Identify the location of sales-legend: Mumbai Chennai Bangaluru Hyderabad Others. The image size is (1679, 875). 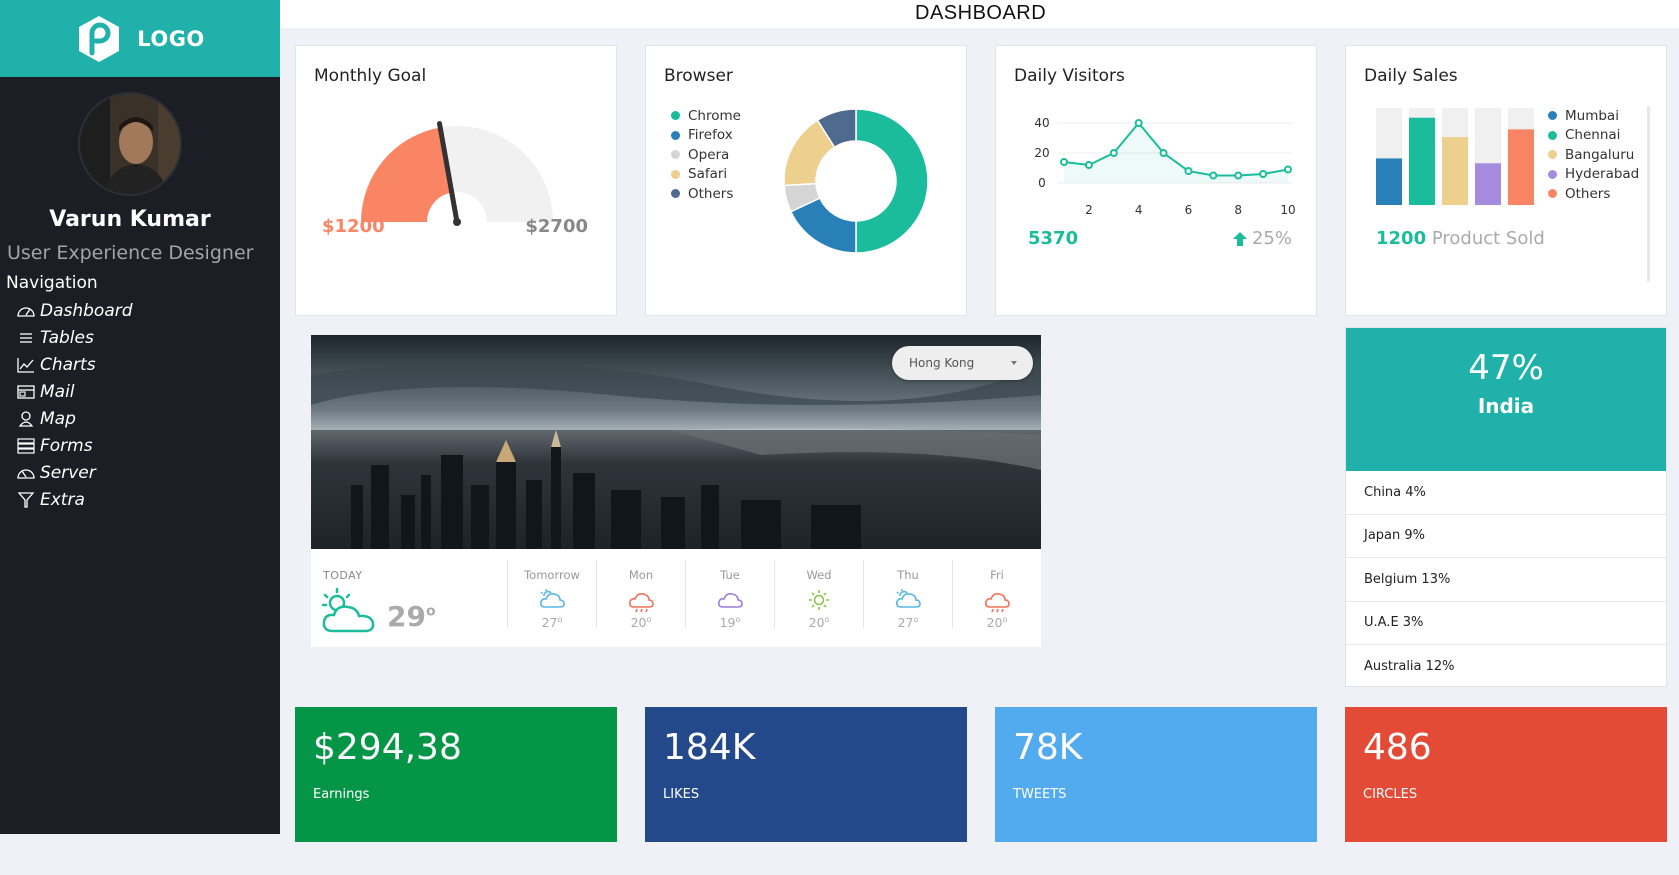
(1593, 155).